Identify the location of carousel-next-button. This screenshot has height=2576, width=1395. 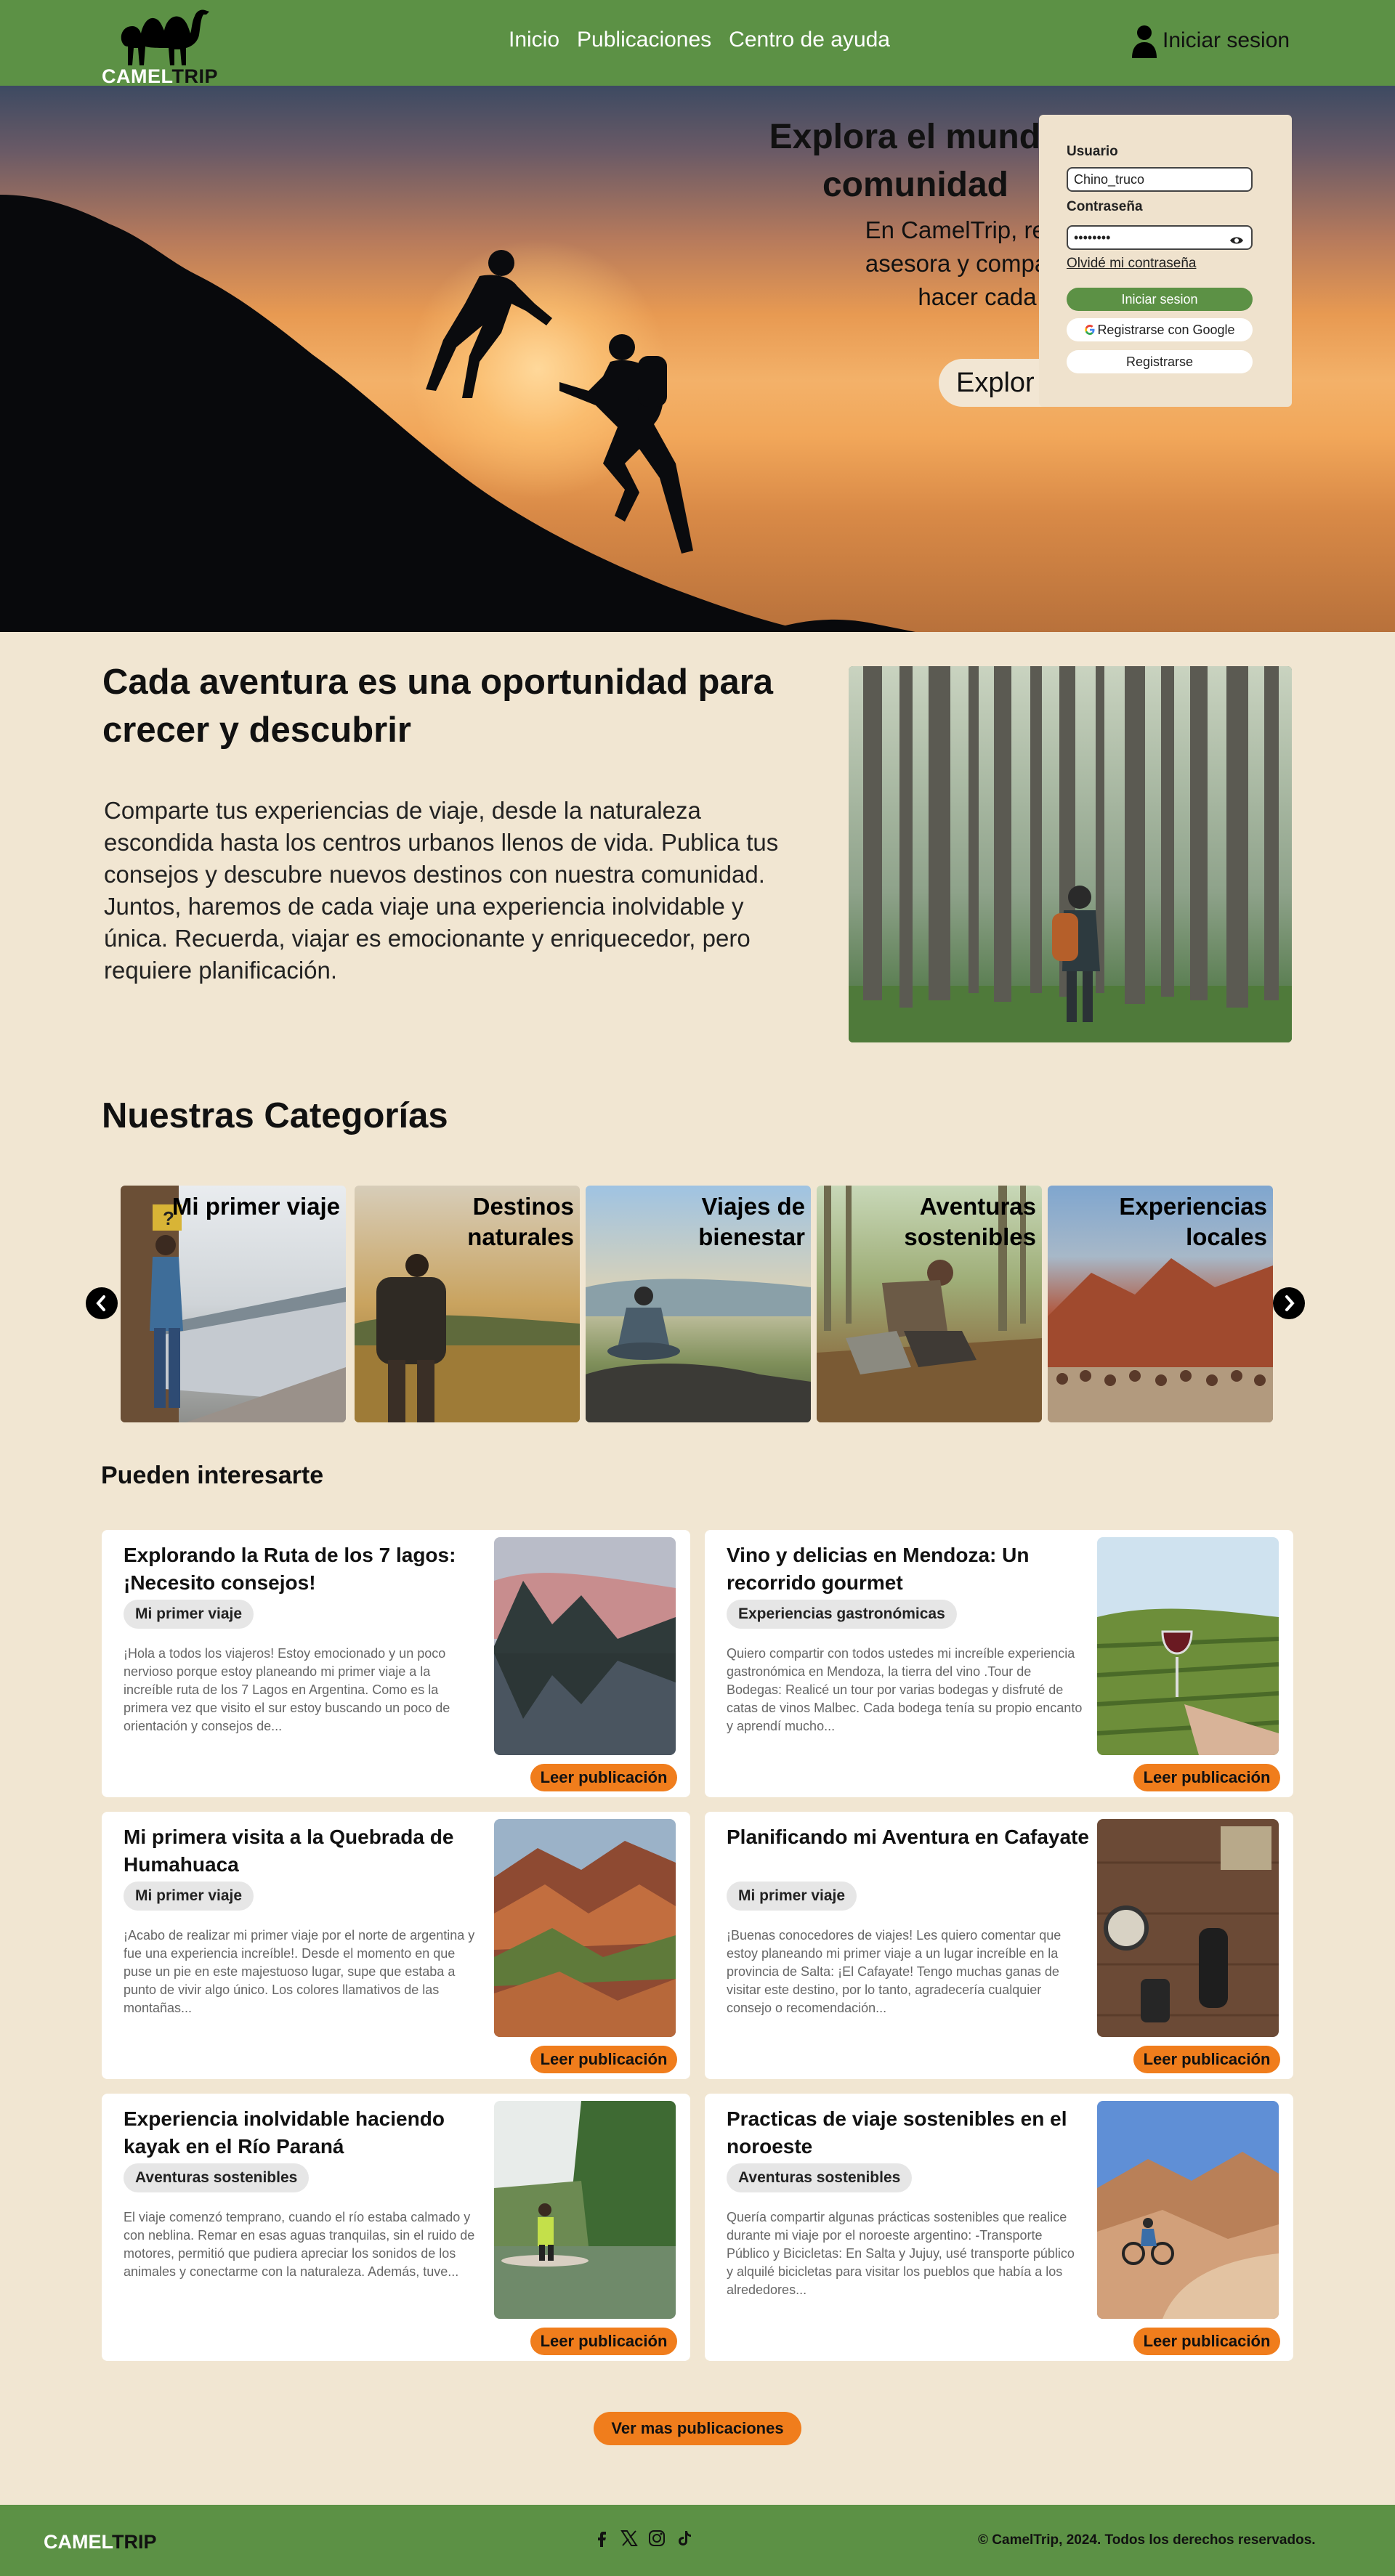
(1289, 1303).